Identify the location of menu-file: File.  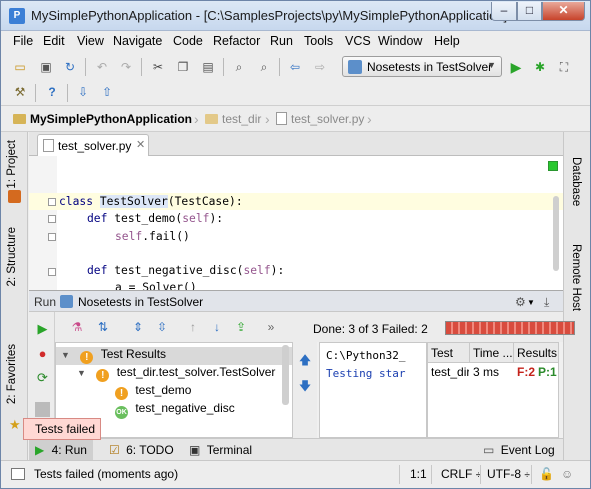
(23, 41).